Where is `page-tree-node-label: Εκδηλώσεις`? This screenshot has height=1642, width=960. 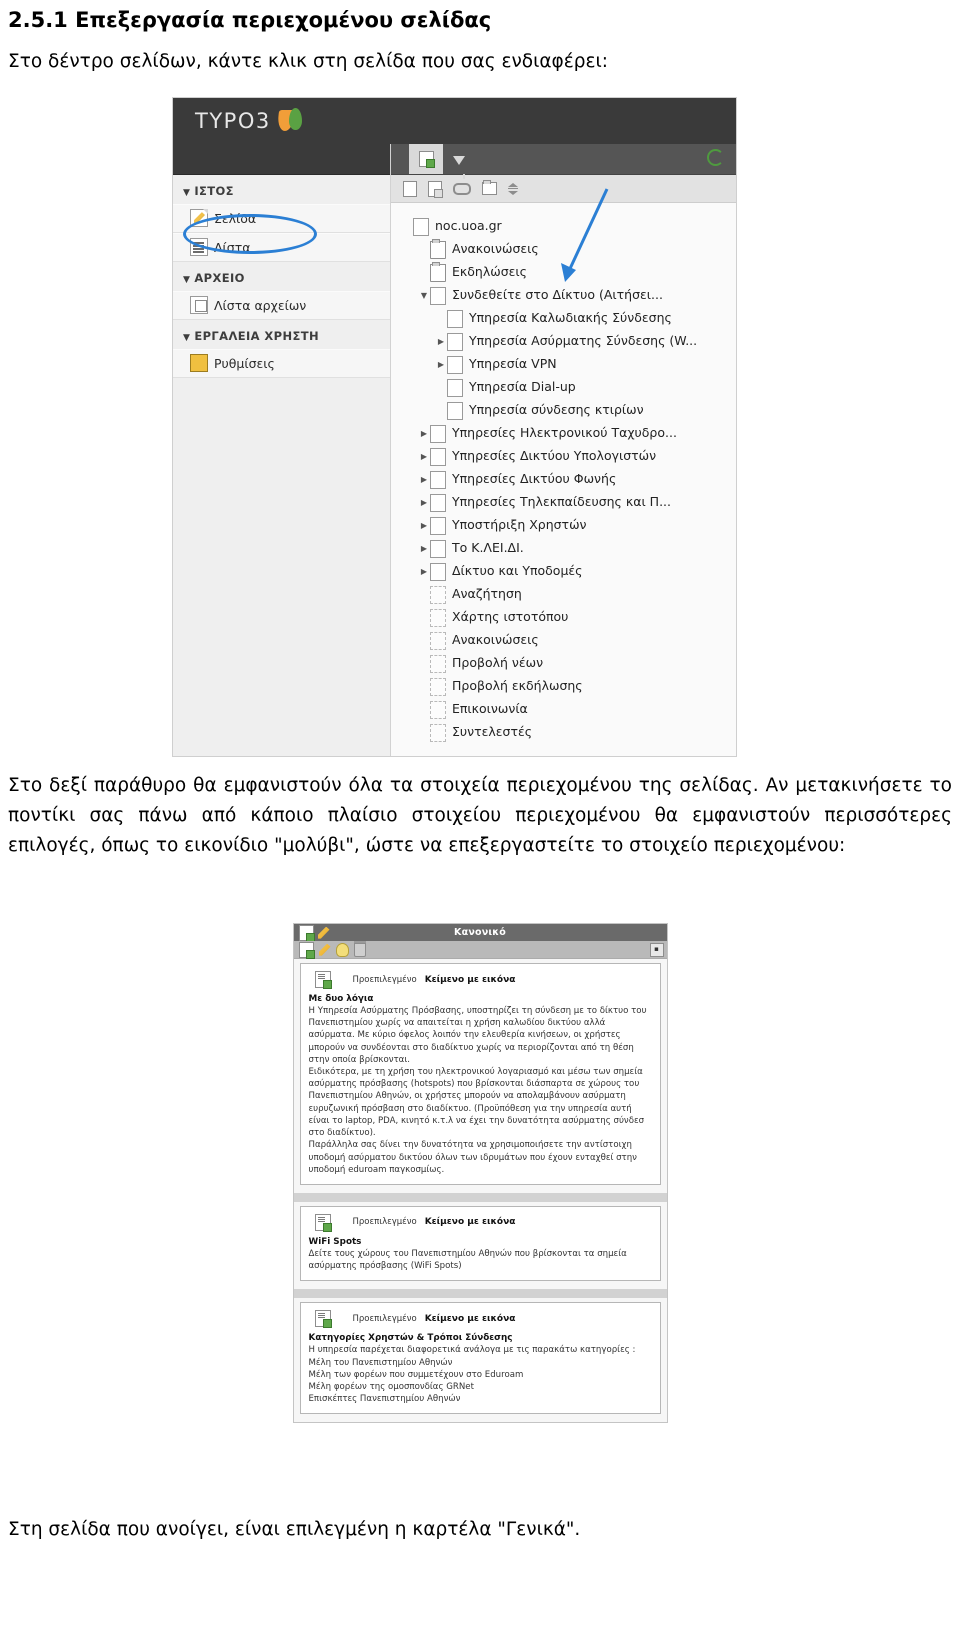 page-tree-node-label: Εκδηλώσεις is located at coordinates (489, 272).